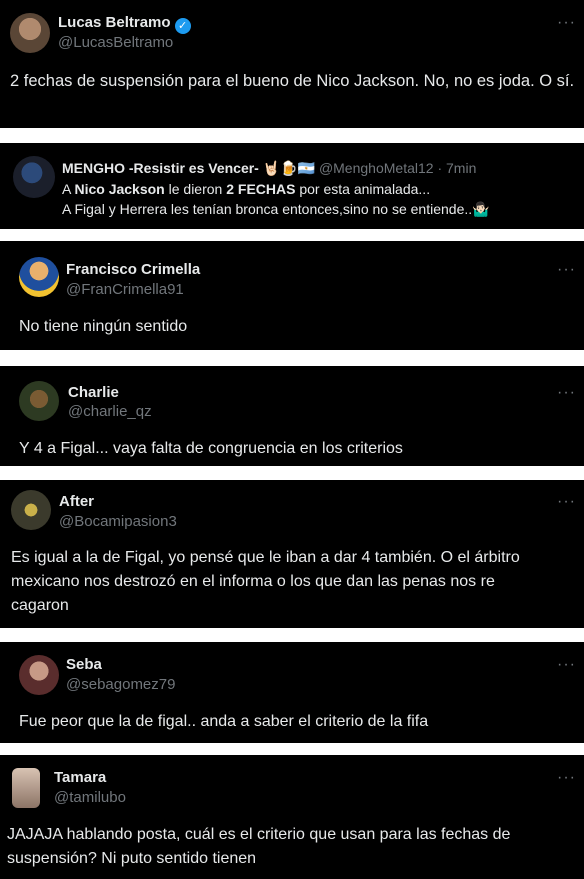 This screenshot has width=584, height=879. Describe the element at coordinates (115, 42) in the screenshot. I see `author-handle: @LucasBeltramo` at that location.